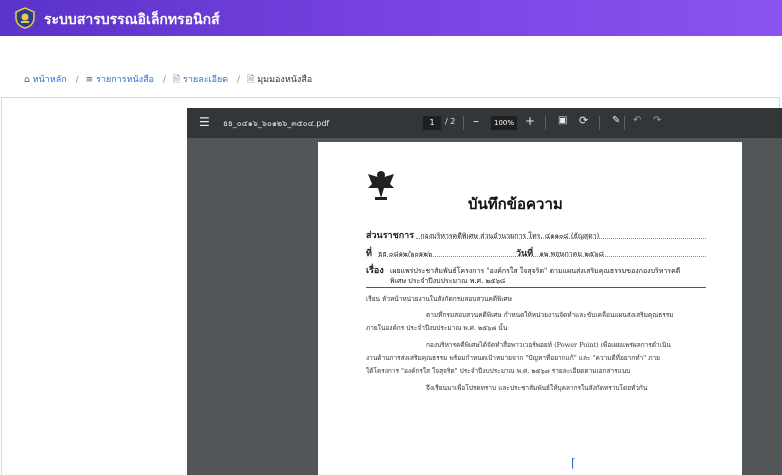  I want to click on list-icon: ≡, so click(89, 80).